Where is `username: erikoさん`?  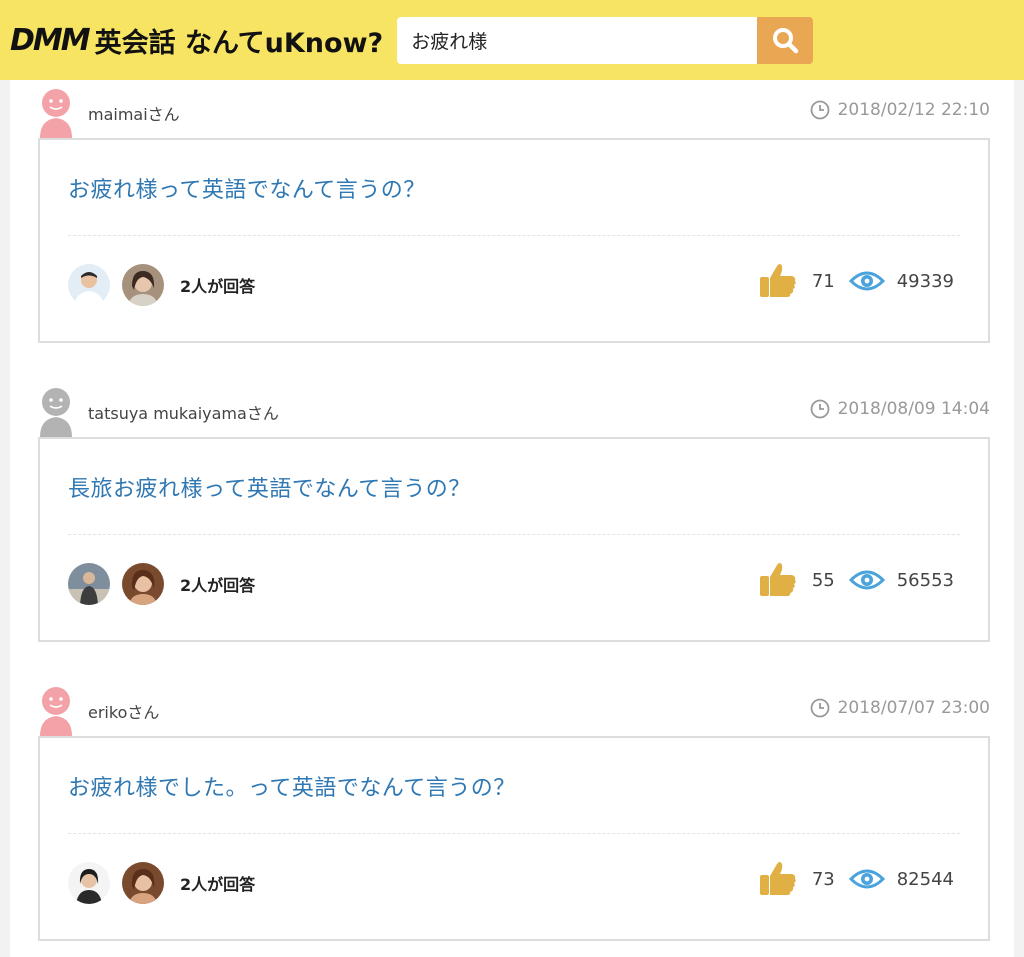 username: erikoさん is located at coordinates (123, 711).